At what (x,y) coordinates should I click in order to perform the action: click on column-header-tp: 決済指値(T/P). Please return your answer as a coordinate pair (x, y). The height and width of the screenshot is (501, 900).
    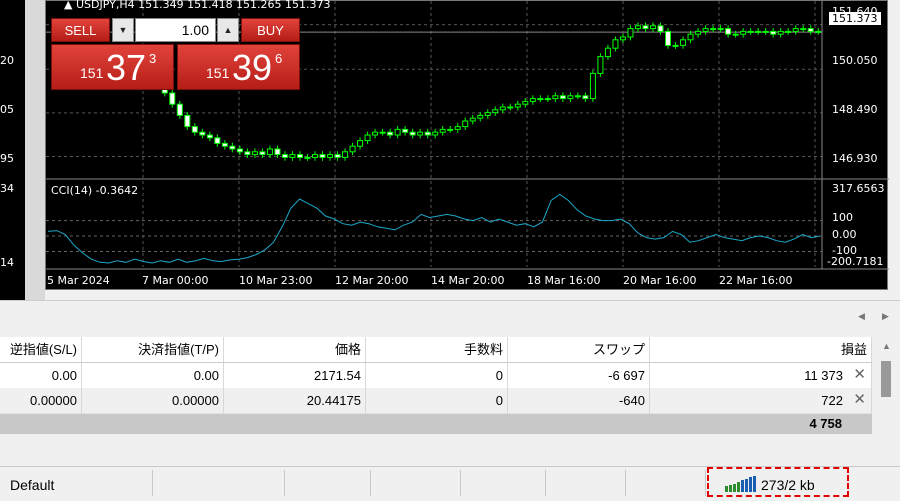
    Looking at the image, I should click on (153, 349).